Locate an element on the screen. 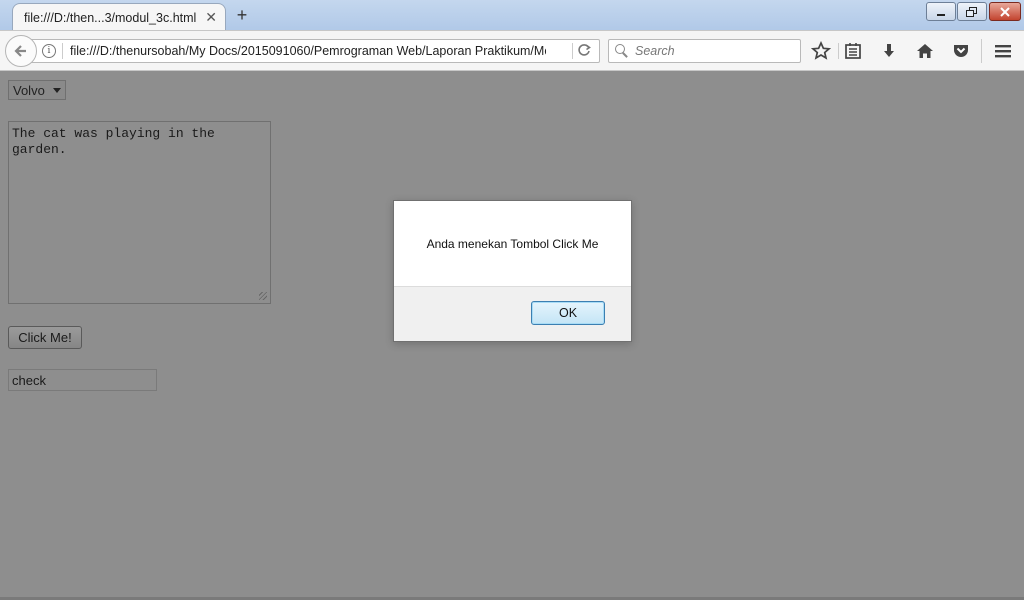 The width and height of the screenshot is (1024, 600). car-select: Volvo is located at coordinates (37, 90).